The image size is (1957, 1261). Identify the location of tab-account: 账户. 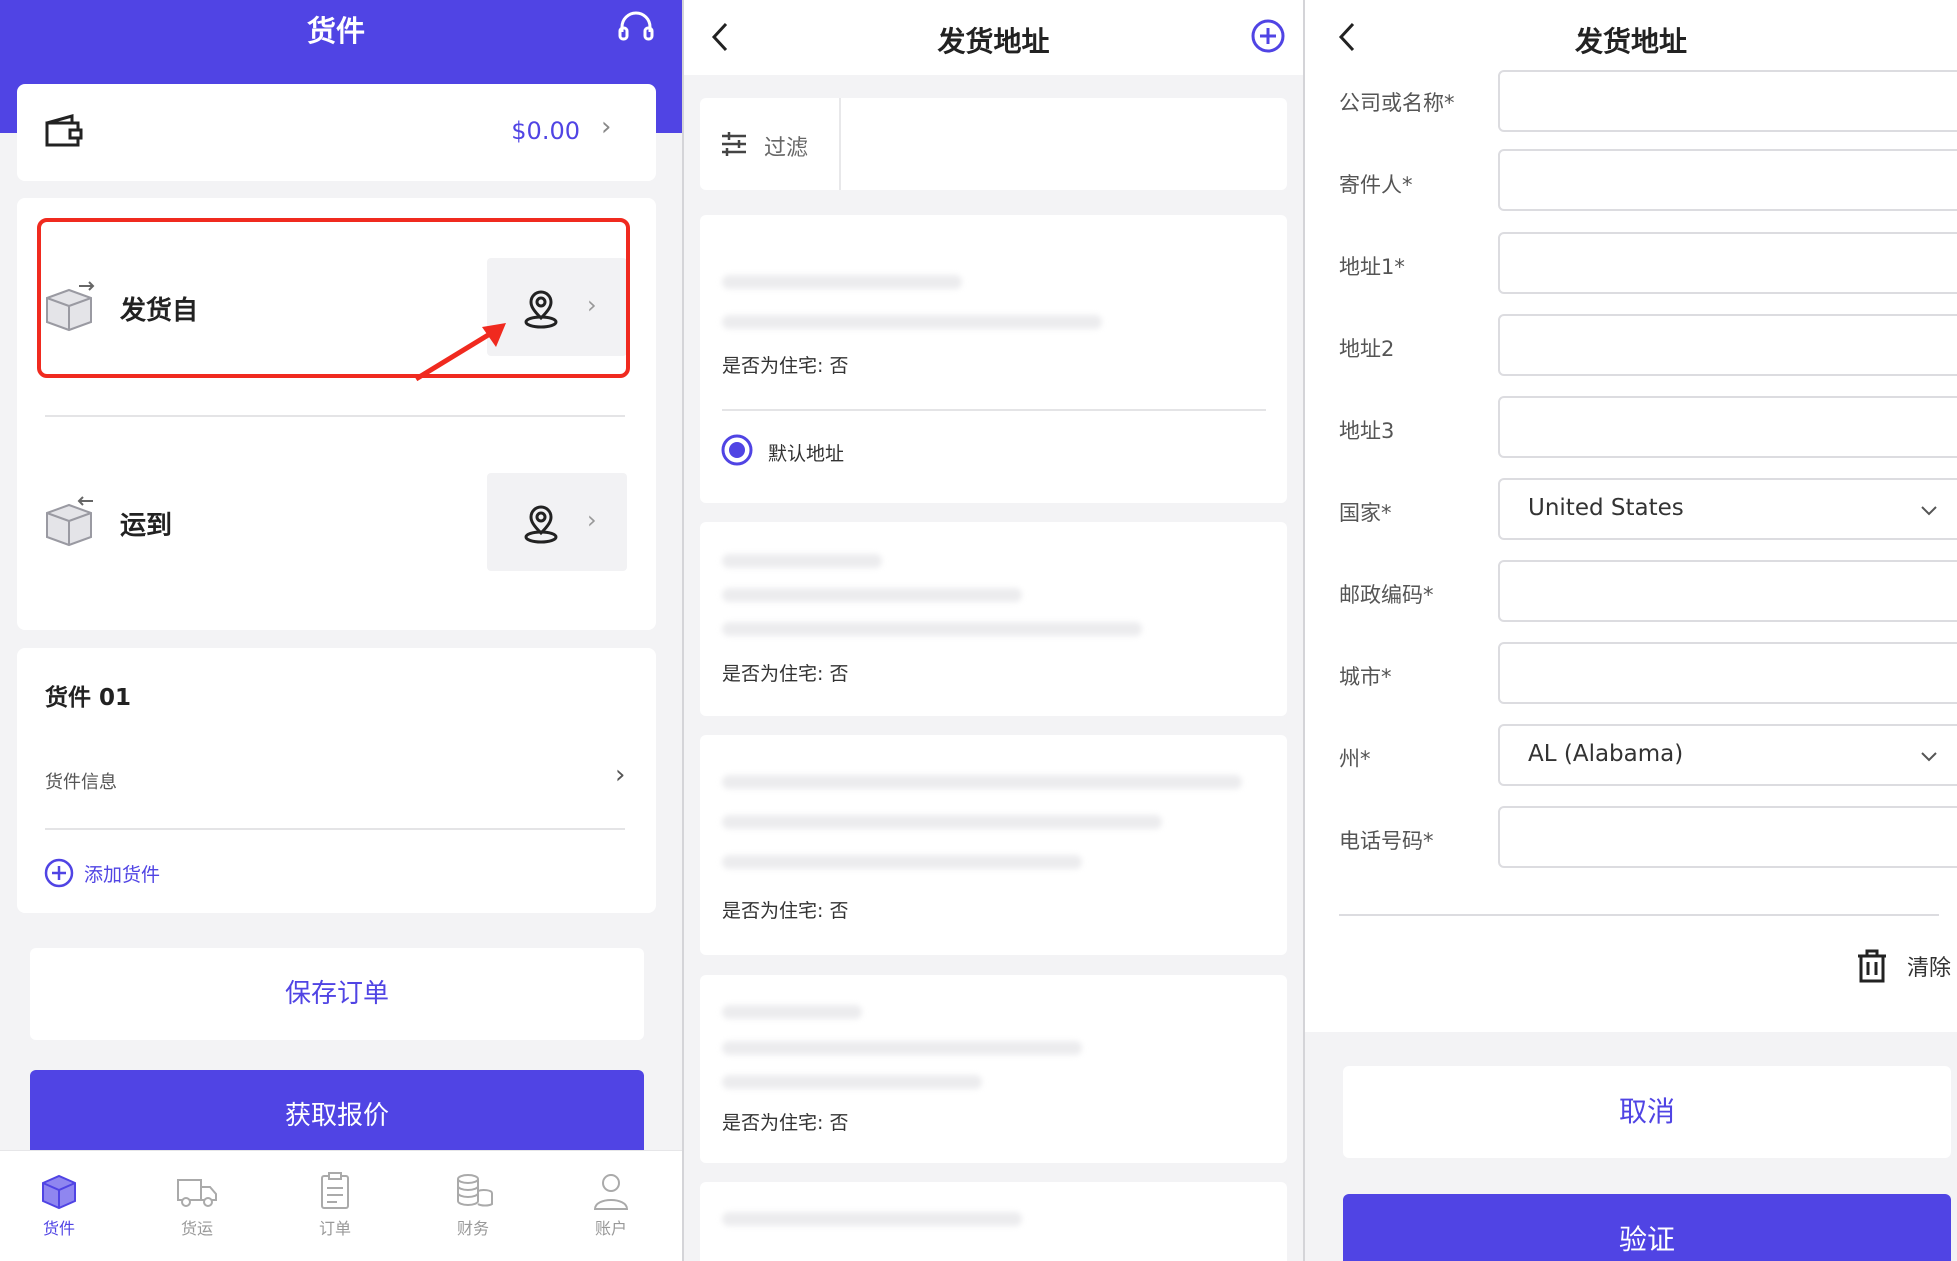
(611, 1205).